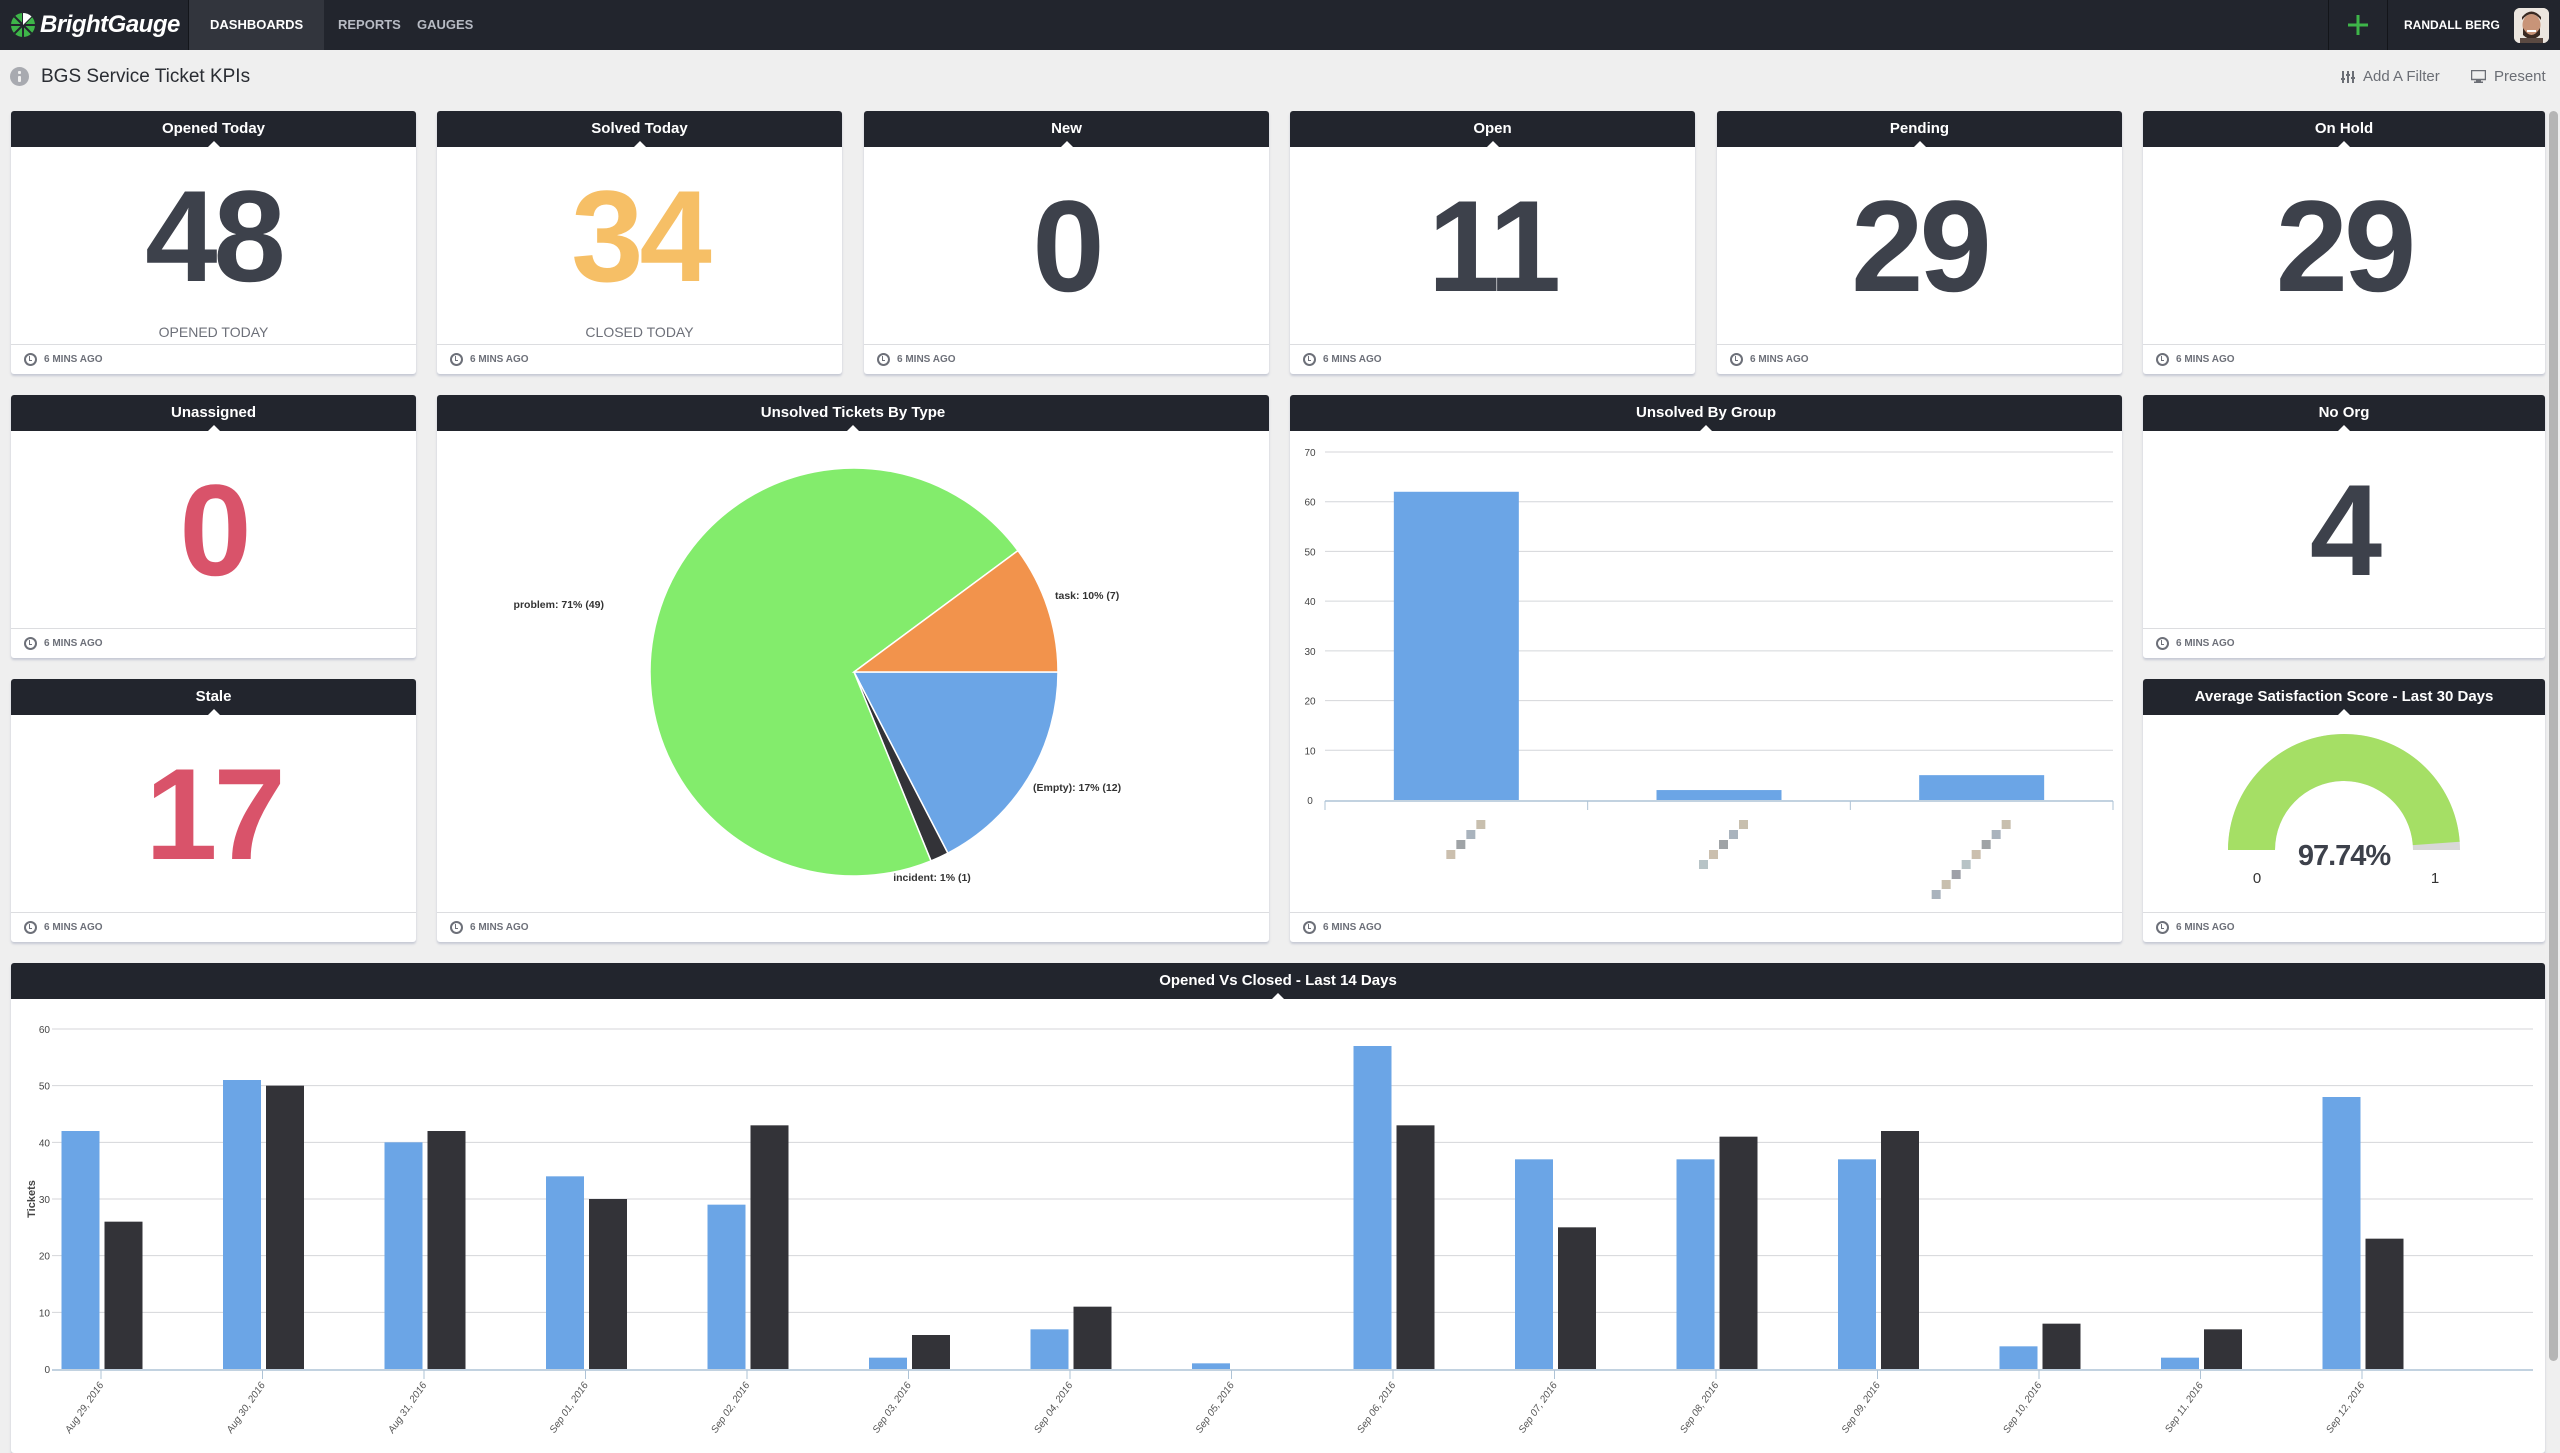  I want to click on widget-pending: Pending 29 6 MINS AGO, so click(1919, 242).